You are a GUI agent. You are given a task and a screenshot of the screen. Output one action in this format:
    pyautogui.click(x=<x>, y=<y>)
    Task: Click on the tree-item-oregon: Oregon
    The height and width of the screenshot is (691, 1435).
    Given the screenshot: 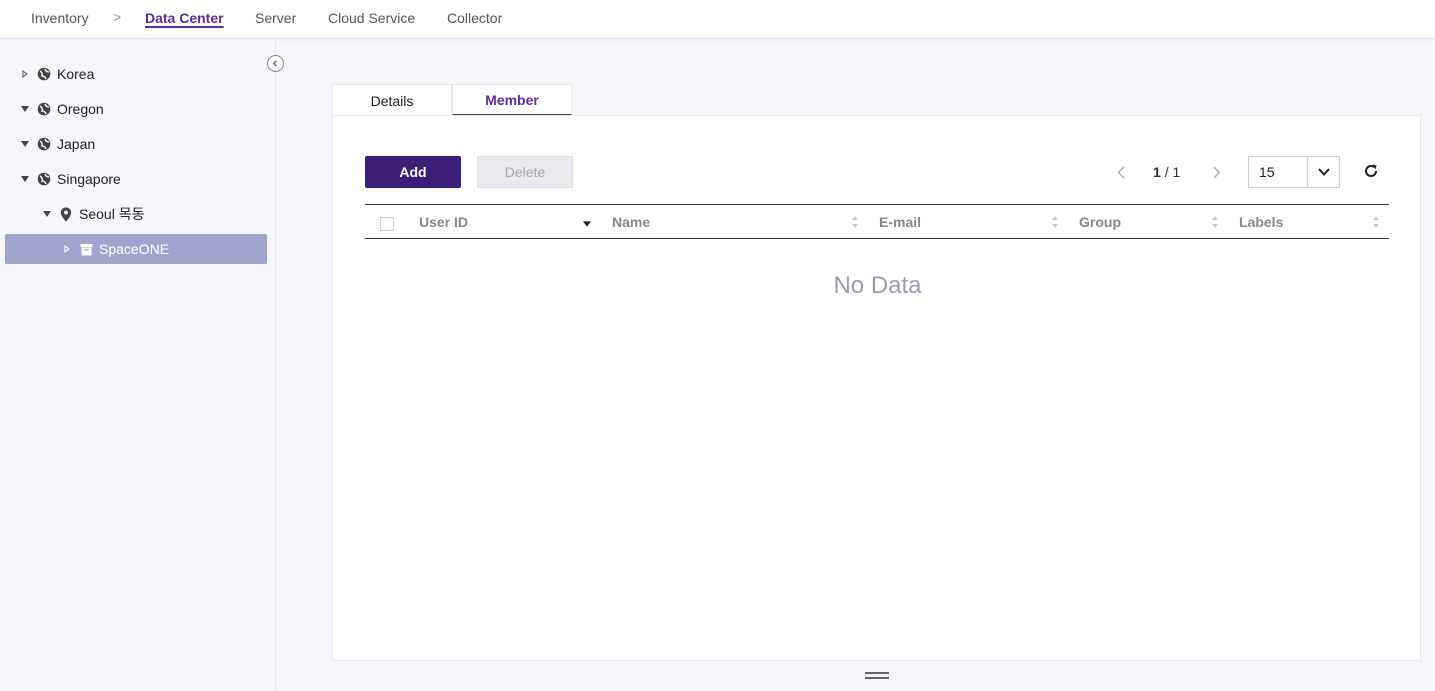 What is the action you would take?
    pyautogui.click(x=62, y=109)
    